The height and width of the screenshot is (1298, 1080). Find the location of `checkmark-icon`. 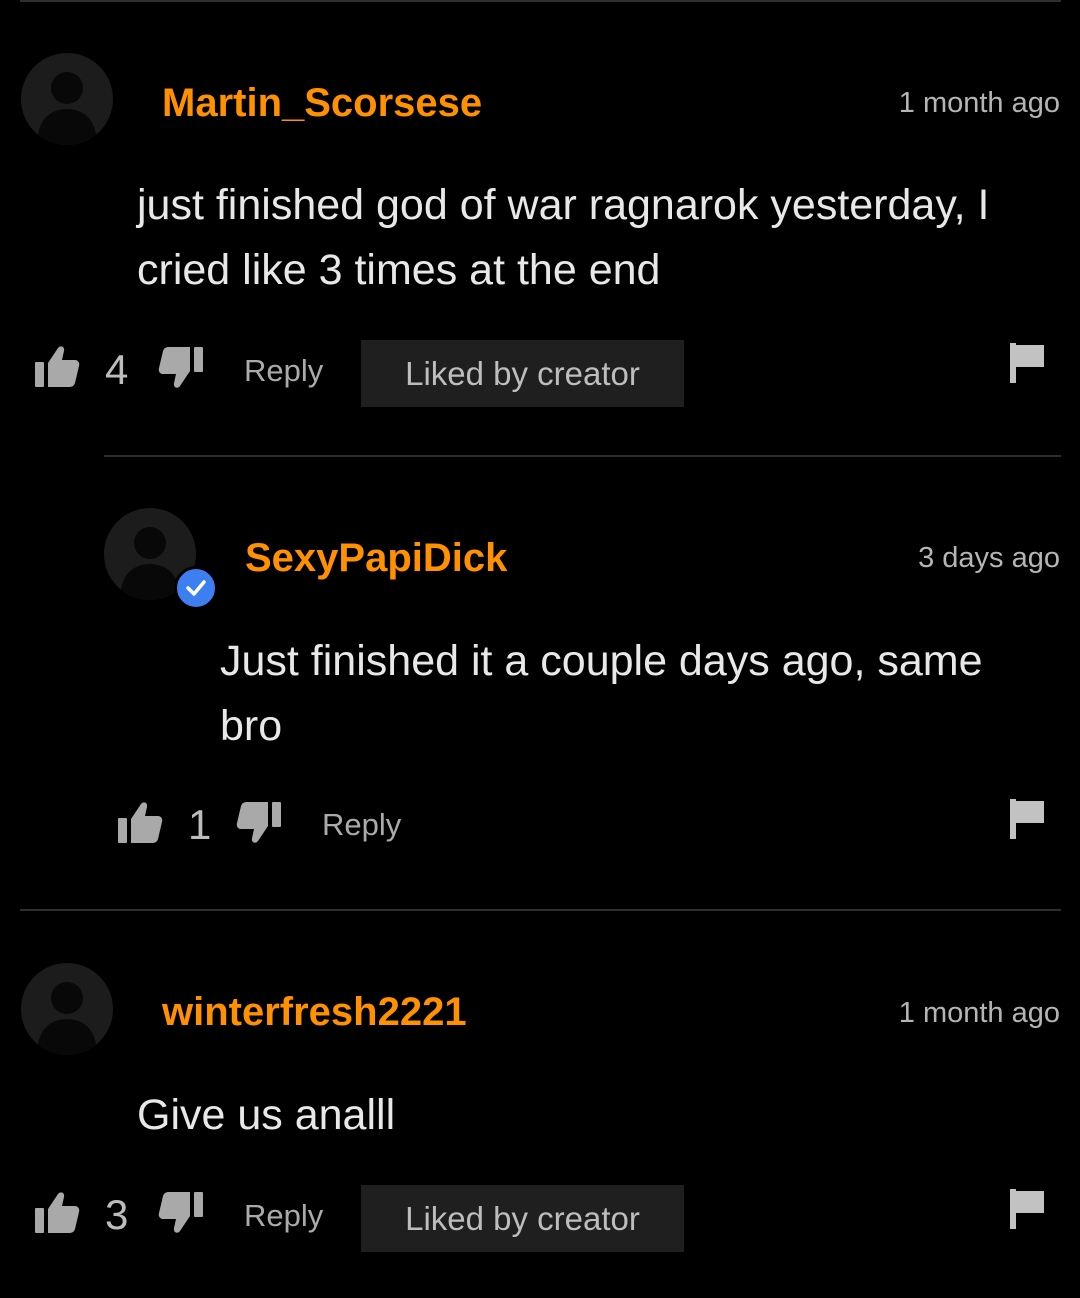

checkmark-icon is located at coordinates (196, 588).